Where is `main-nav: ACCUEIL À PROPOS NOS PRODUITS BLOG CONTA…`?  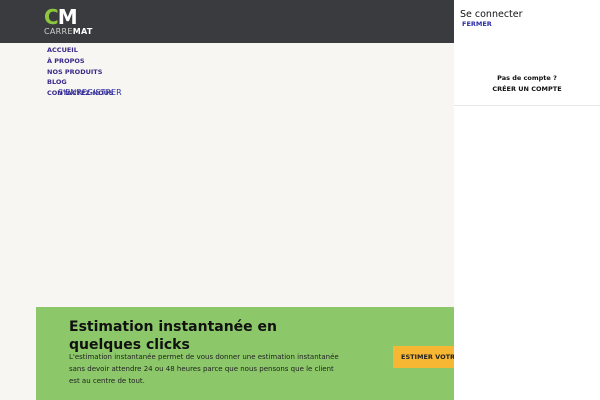
main-nav: ACCUEIL À PROPOS NOS PRODUITS BLOG CONTA… is located at coordinates (84, 72).